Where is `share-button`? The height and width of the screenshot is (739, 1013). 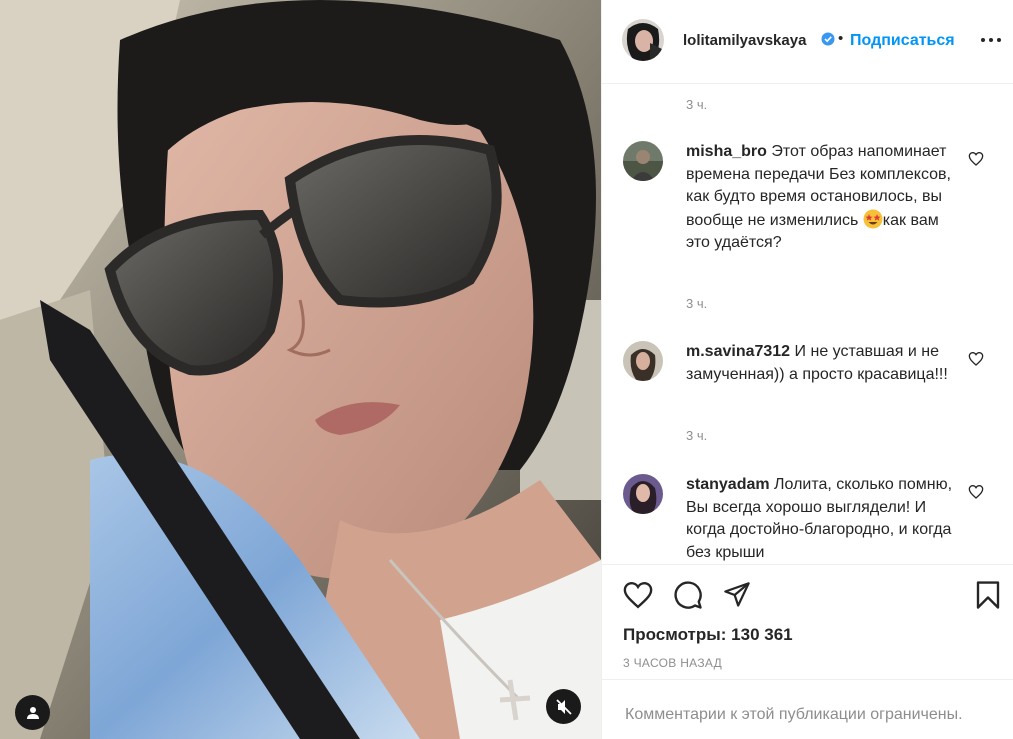 share-button is located at coordinates (737, 595).